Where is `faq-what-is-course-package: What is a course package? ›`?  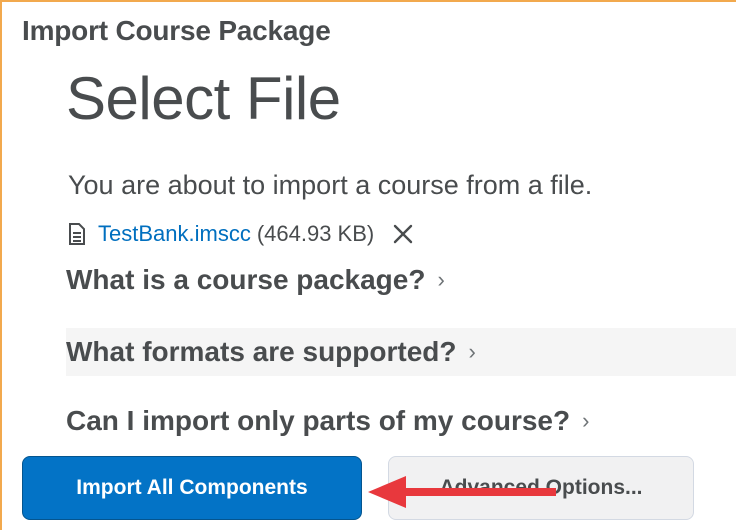
faq-what-is-course-package: What is a course package? › is located at coordinates (401, 280).